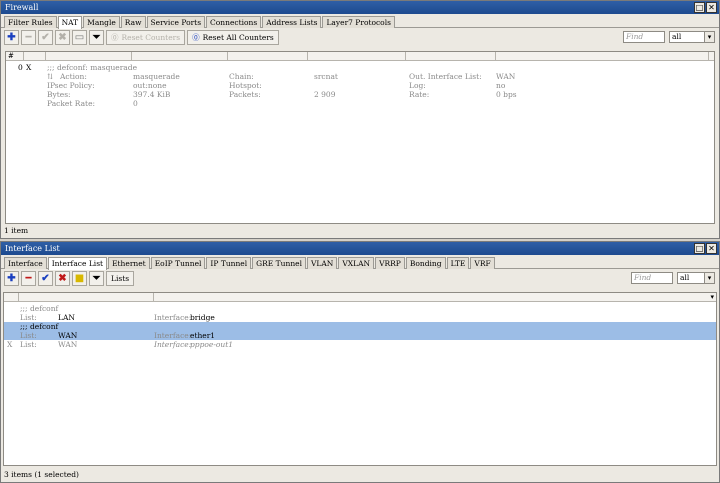 The width and height of the screenshot is (720, 483). I want to click on tab-eoip-tunnel: EoIP Tunnel, so click(178, 263).